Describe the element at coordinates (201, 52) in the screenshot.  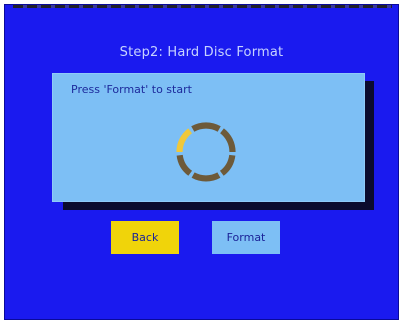
I see `page-title: Step2: Hard Disc Format` at that location.